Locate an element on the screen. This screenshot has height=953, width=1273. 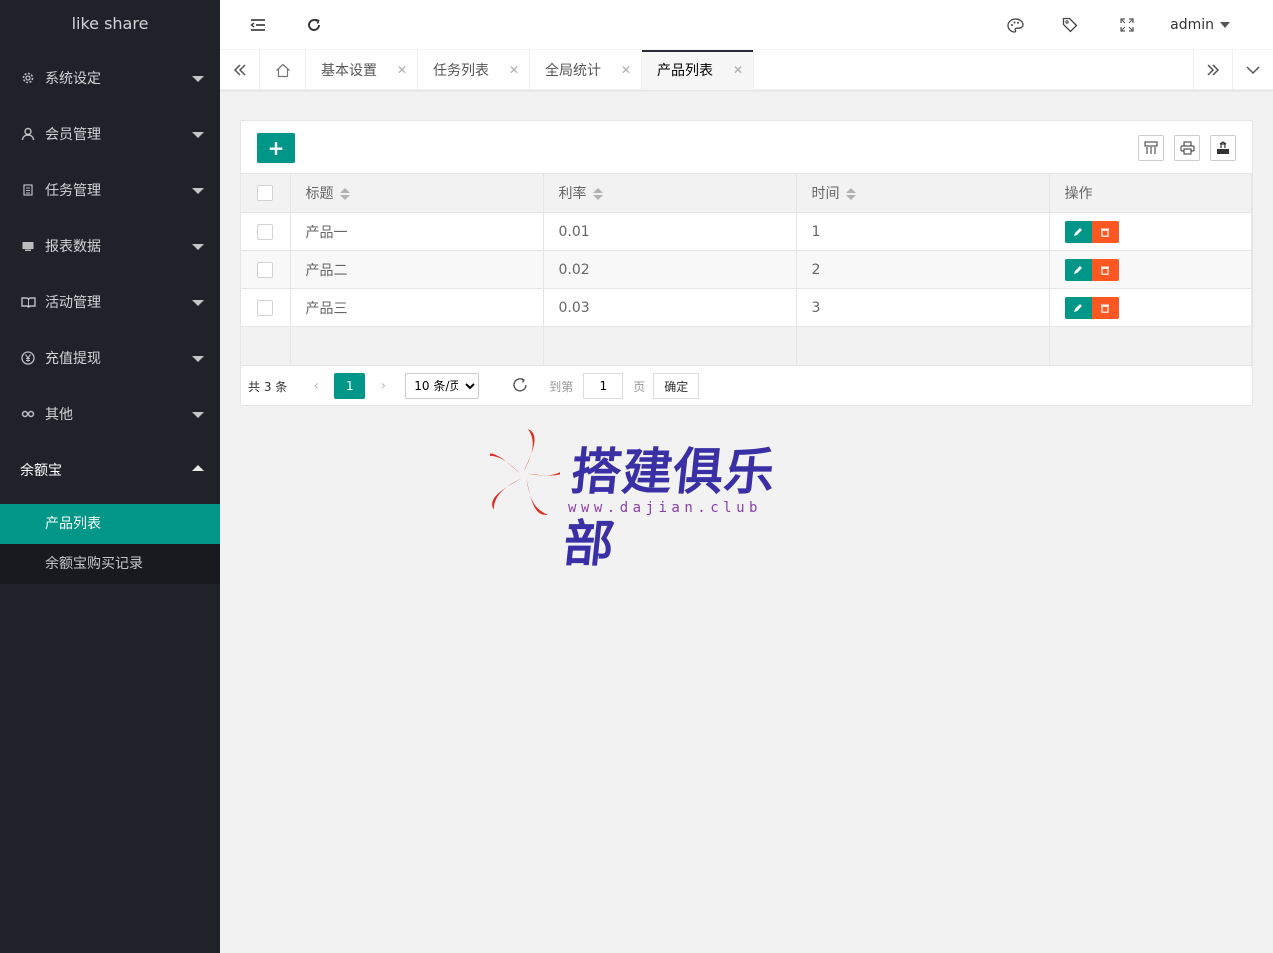
prev-page-button: ‹ is located at coordinates (316, 386).